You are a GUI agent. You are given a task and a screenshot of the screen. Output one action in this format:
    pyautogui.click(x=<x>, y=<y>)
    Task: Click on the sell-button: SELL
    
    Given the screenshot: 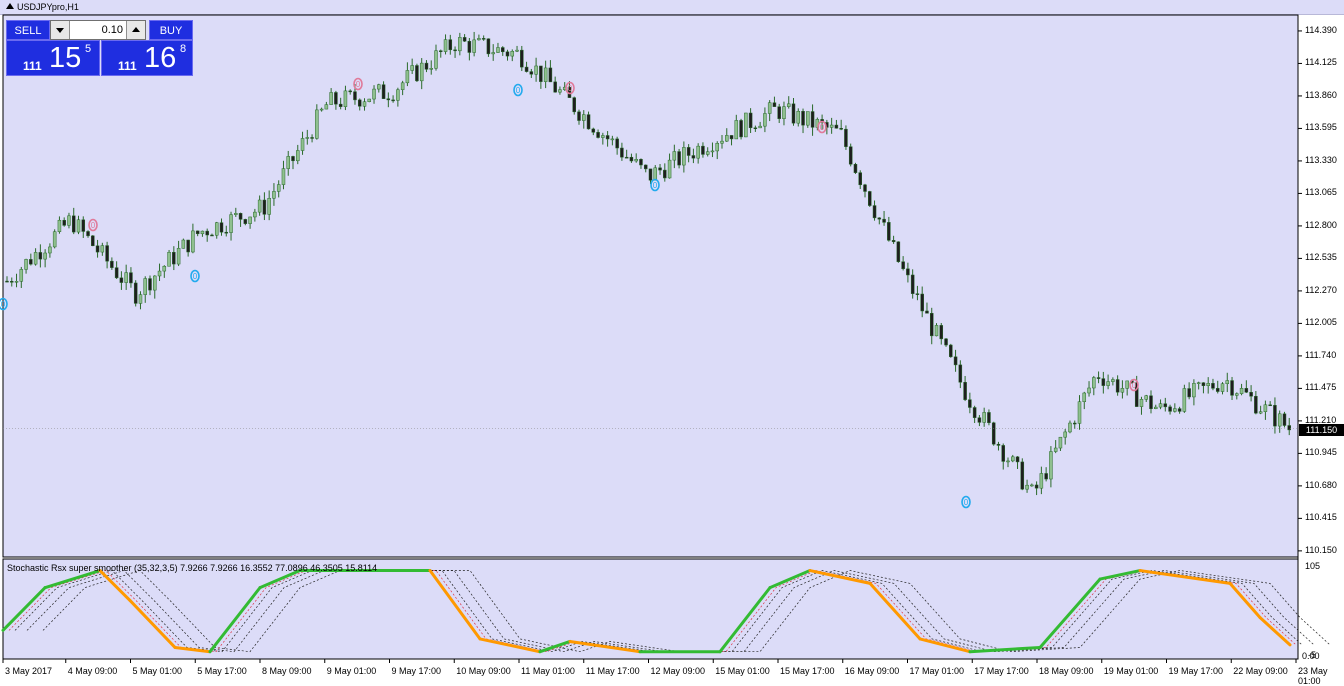 What is the action you would take?
    pyautogui.click(x=28, y=30)
    